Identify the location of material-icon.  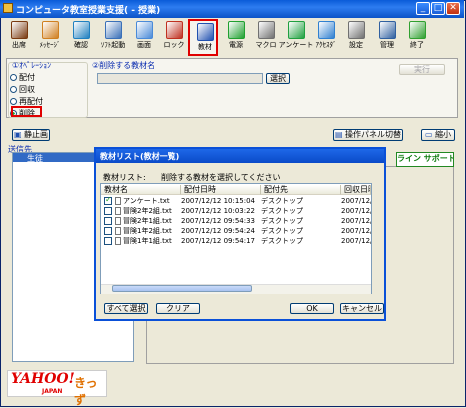
(205, 32).